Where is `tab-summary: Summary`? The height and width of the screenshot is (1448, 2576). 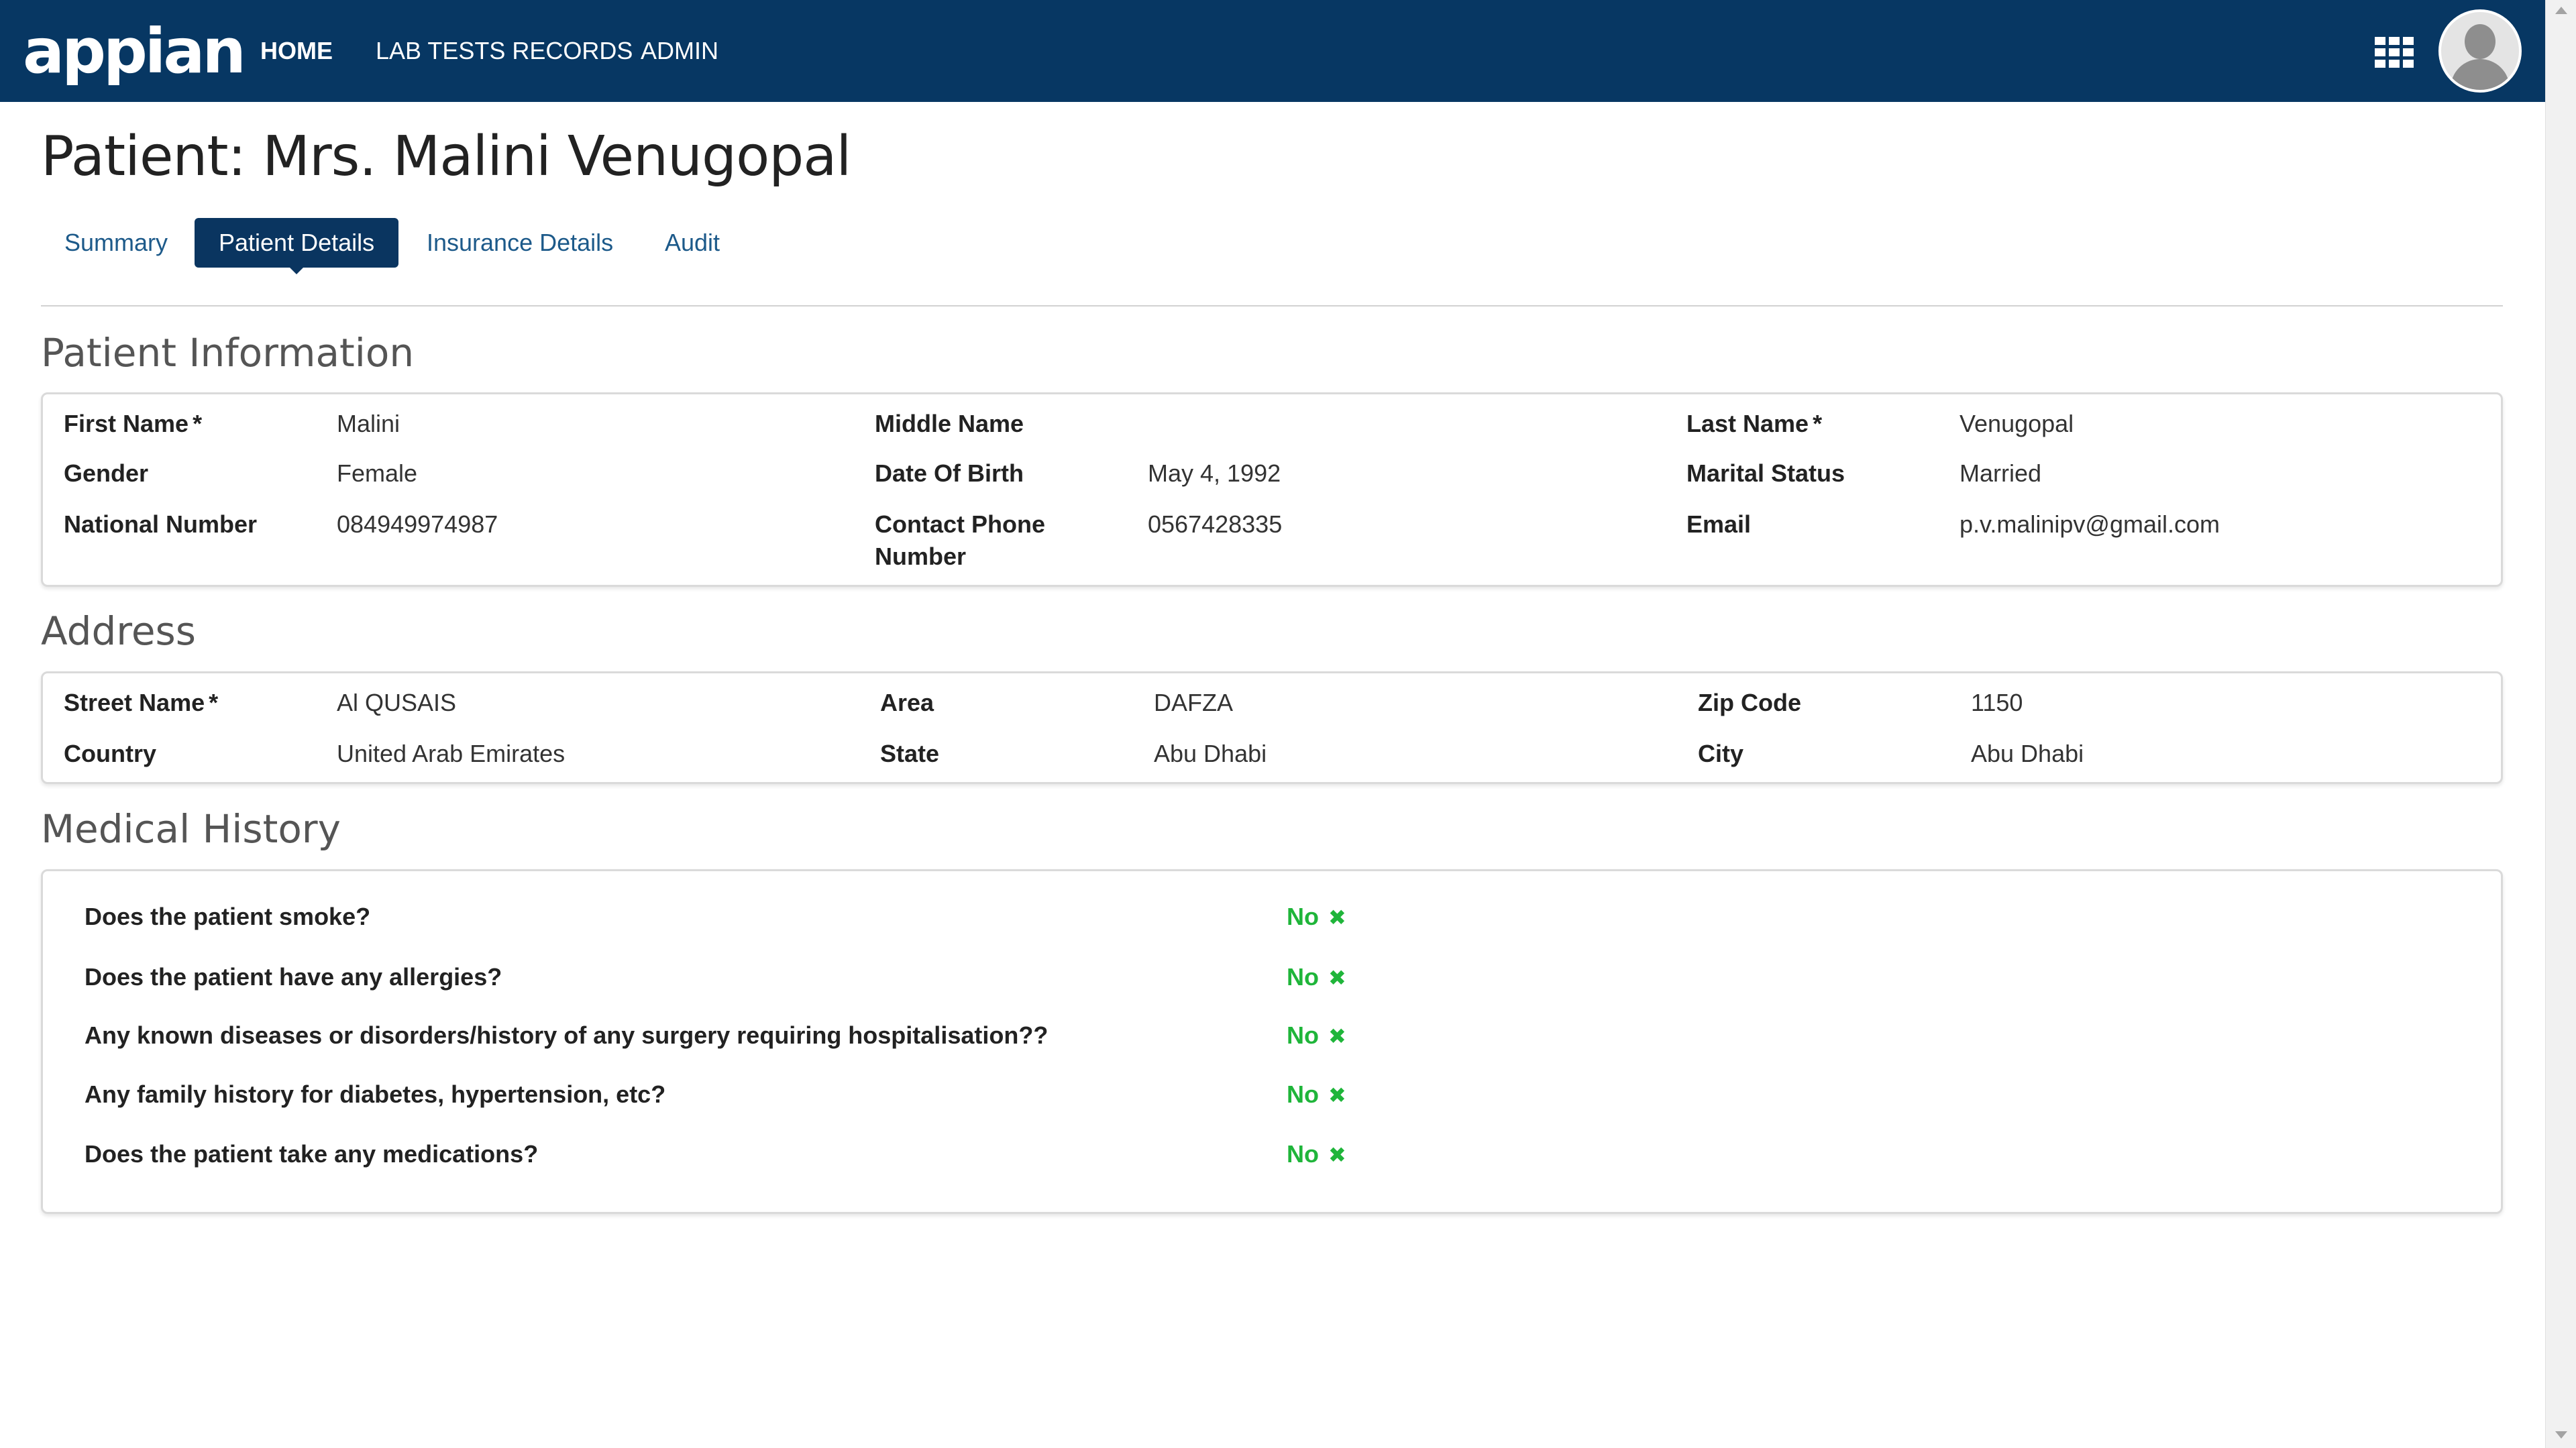 tab-summary: Summary is located at coordinates (116, 243).